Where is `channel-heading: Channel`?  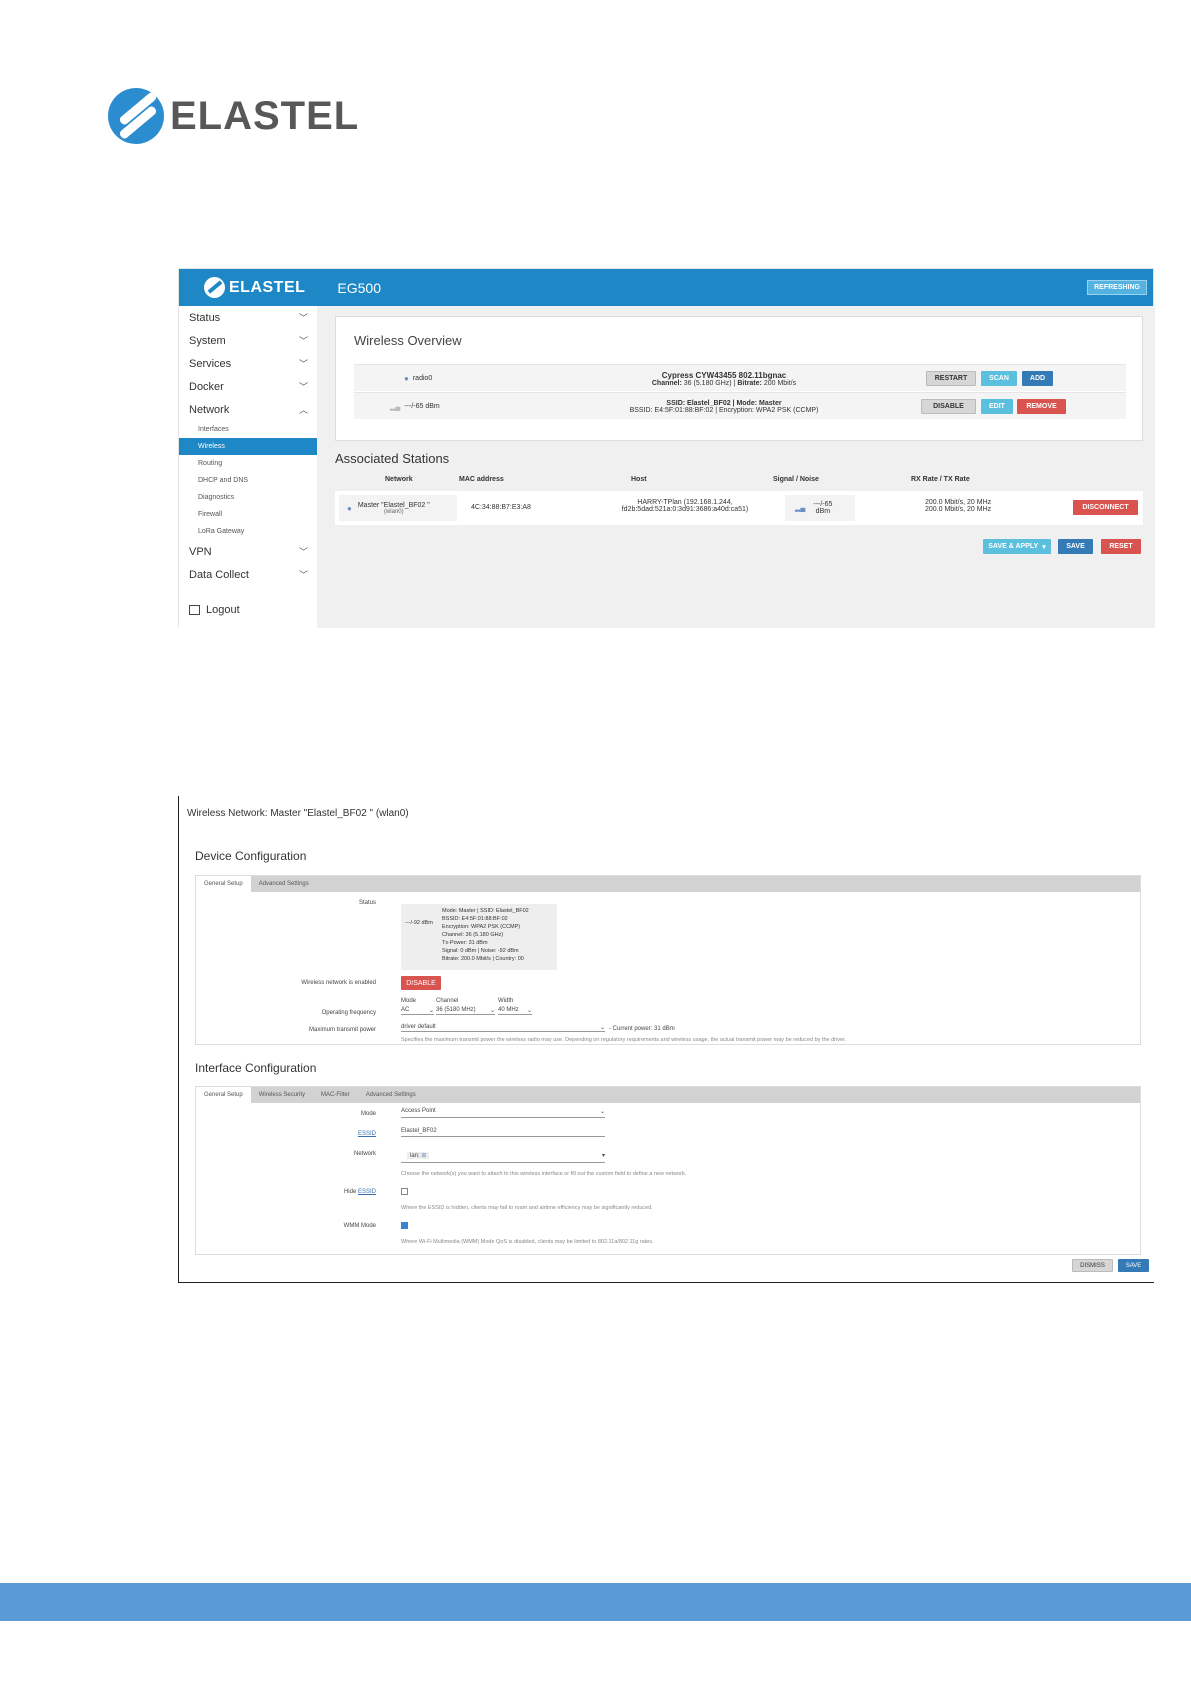
channel-heading: Channel is located at coordinates (447, 1001).